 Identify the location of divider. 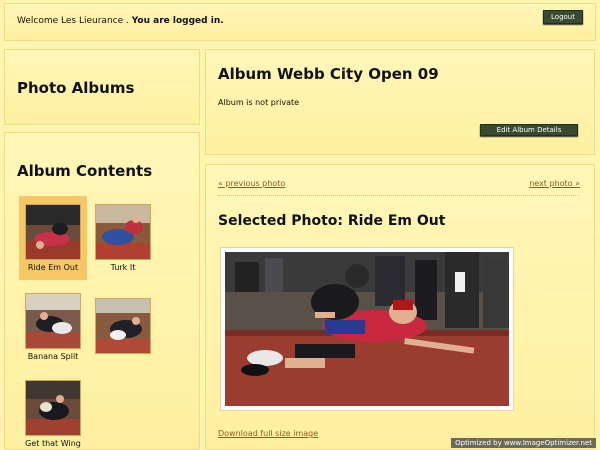
(399, 195).